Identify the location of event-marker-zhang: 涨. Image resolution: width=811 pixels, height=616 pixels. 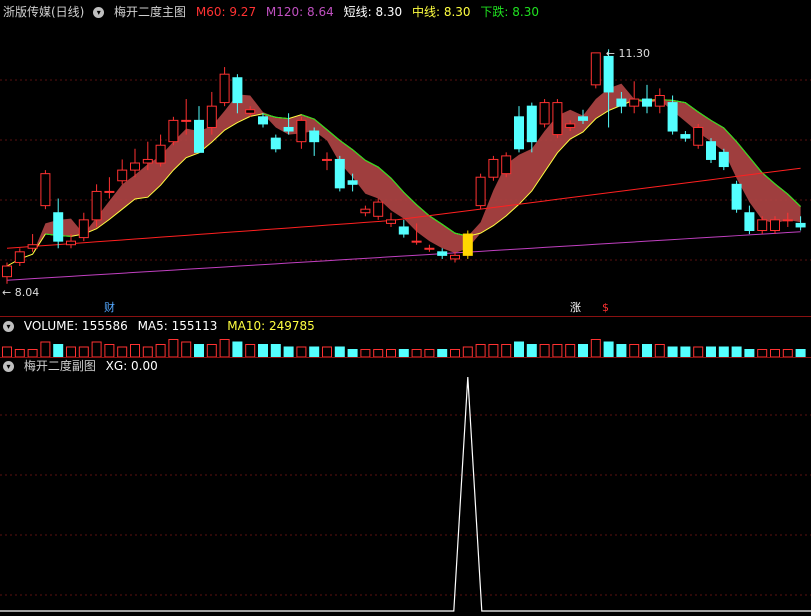
(575, 307).